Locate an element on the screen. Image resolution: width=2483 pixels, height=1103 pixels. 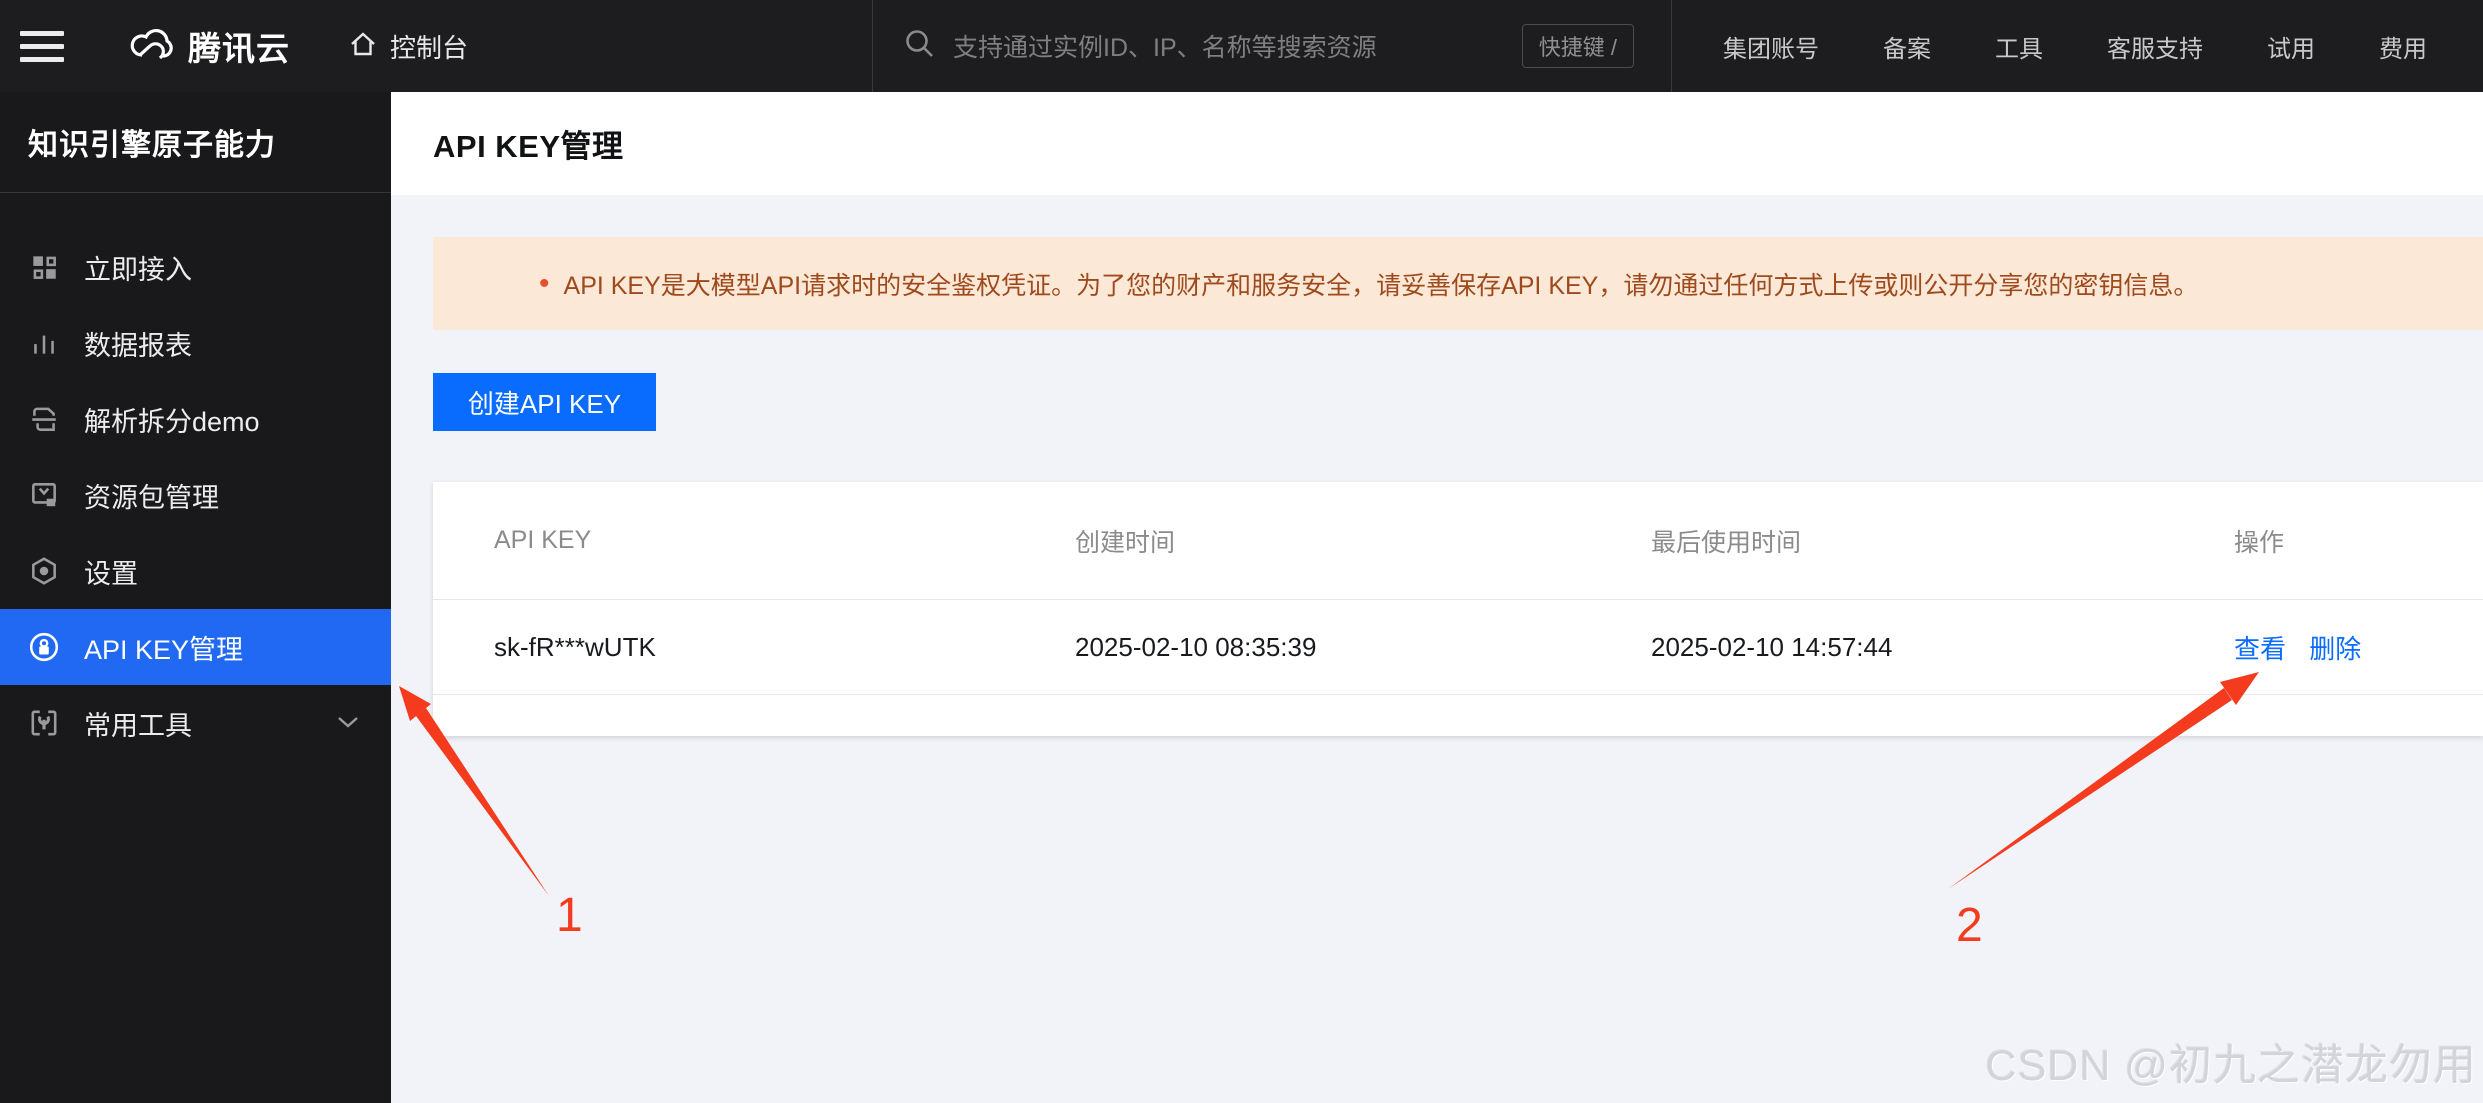
created-time-value: 2025-02-10 08:35:39 is located at coordinates (1196, 646).